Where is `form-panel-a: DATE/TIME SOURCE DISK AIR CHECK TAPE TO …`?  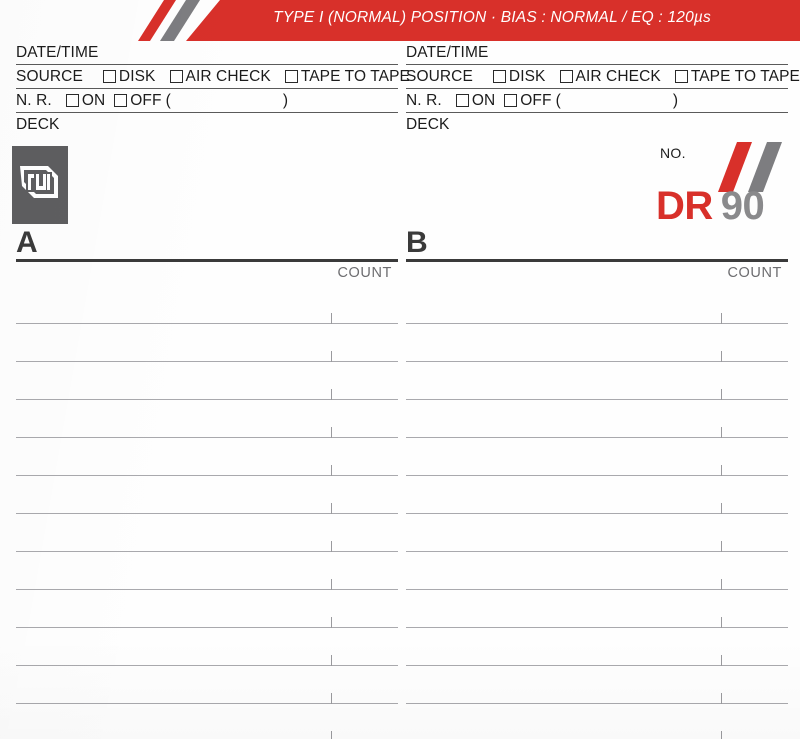 form-panel-a: DATE/TIME SOURCE DISK AIR CHECK TAPE TO … is located at coordinates (213, 88).